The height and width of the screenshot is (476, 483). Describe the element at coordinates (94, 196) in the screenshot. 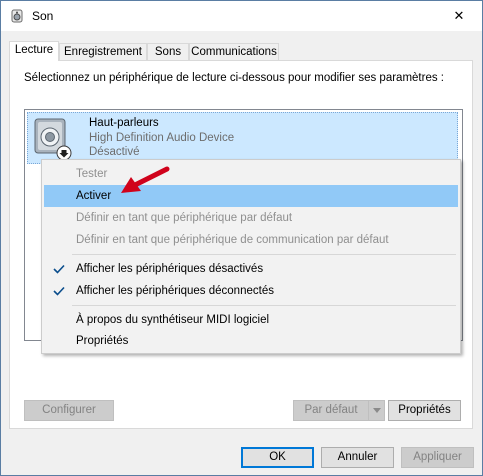

I see `menu-item-label: Activer` at that location.